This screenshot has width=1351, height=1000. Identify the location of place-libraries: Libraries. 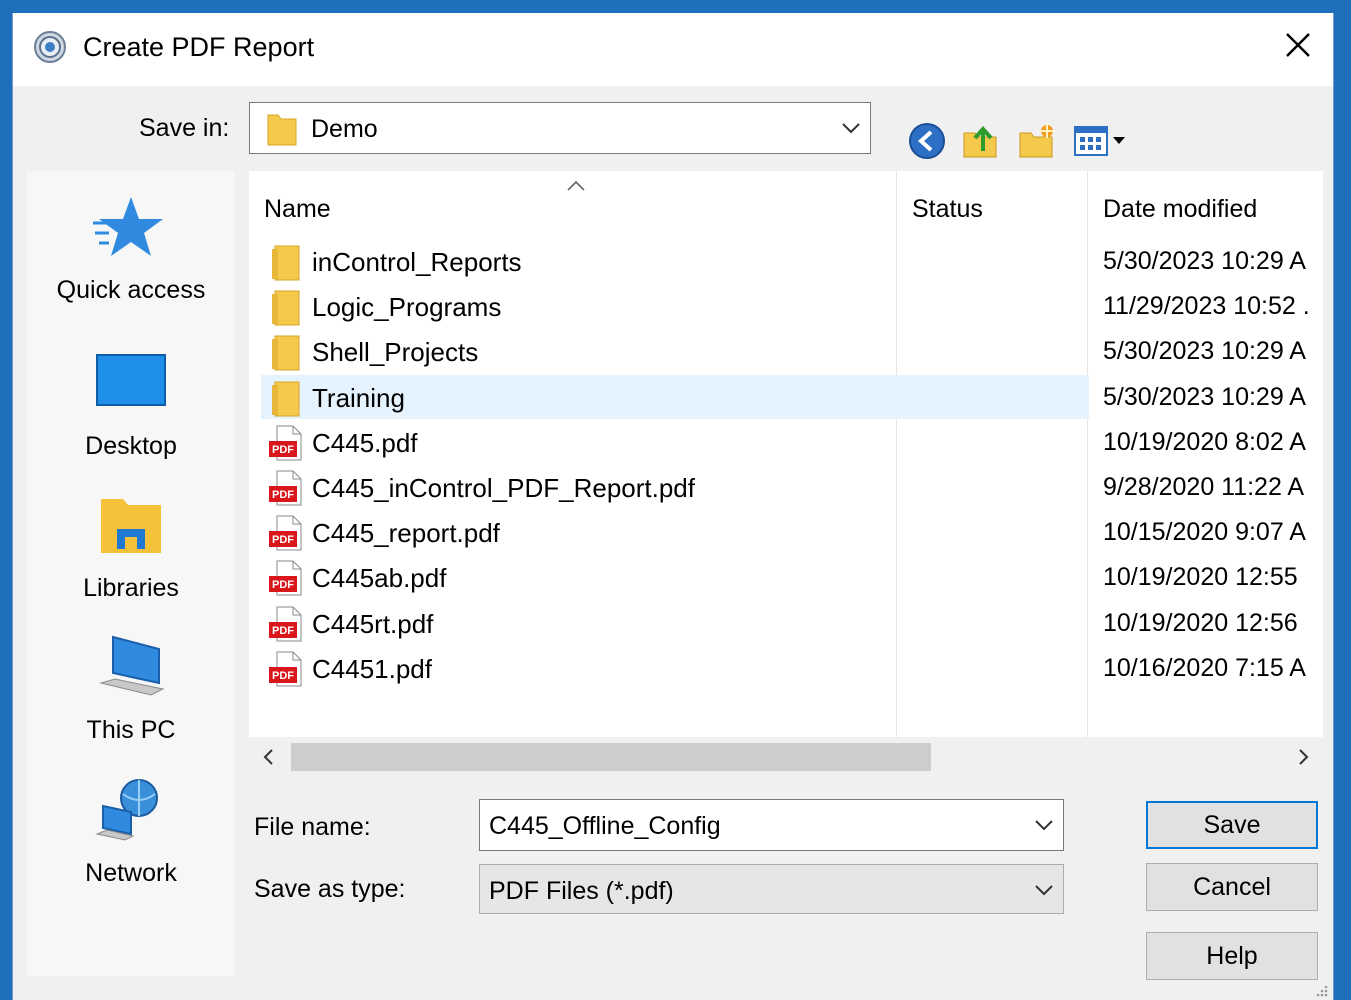
(131, 547).